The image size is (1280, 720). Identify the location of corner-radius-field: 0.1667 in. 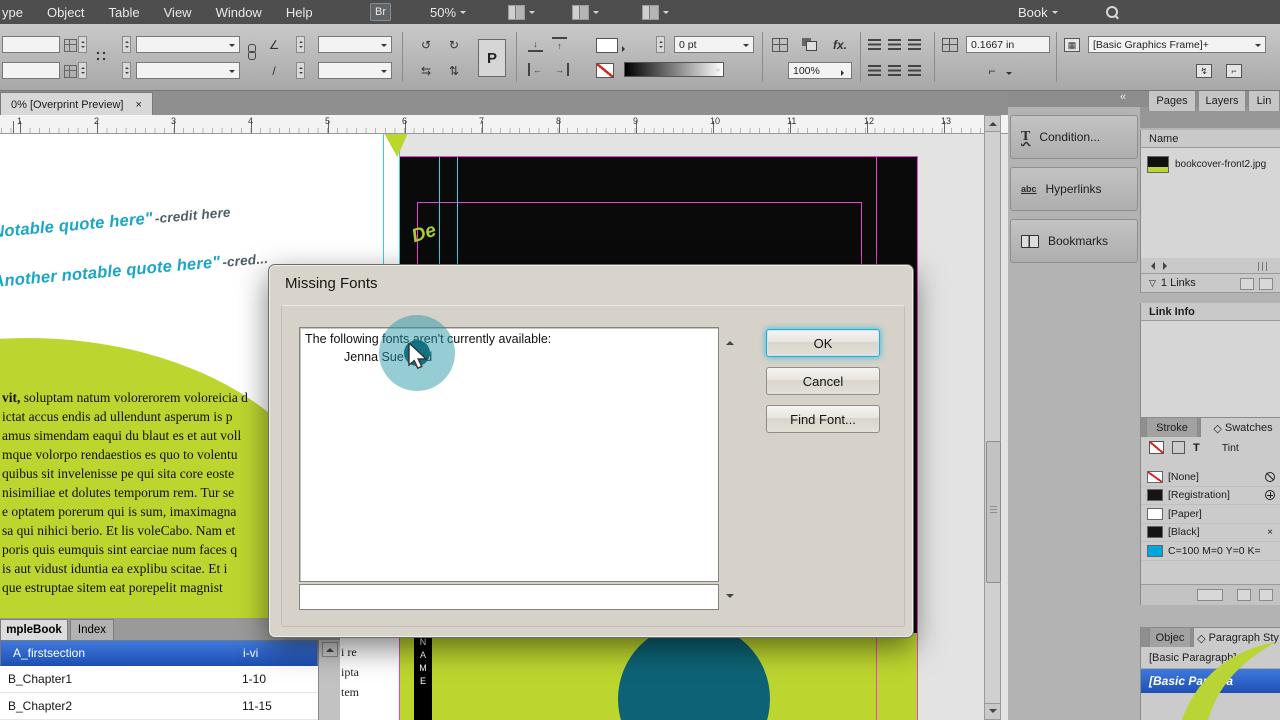
(1008, 44).